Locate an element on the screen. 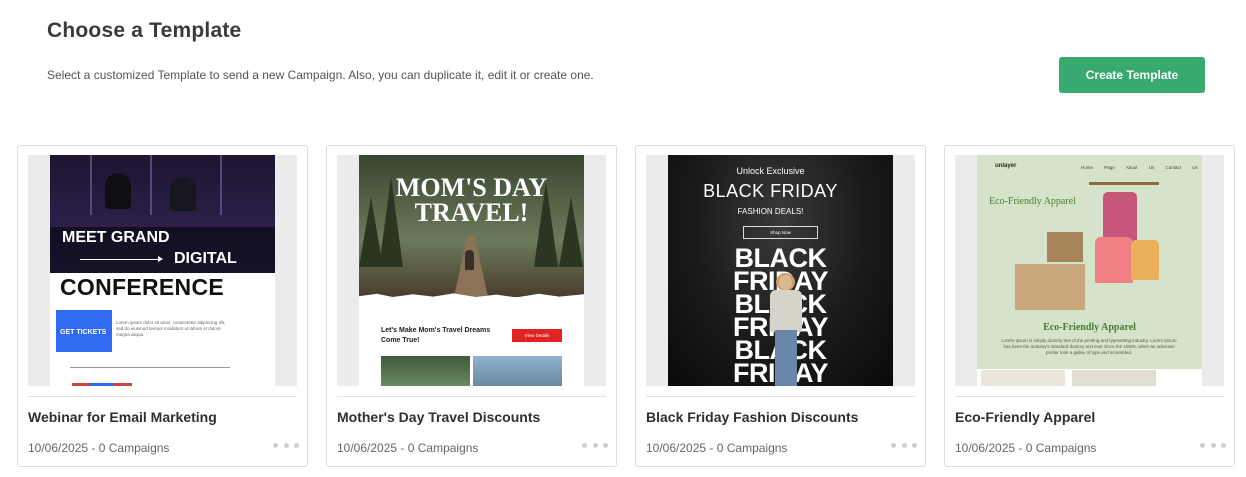  template-name: Eco-Friendly Apparel is located at coordinates (1025, 417).